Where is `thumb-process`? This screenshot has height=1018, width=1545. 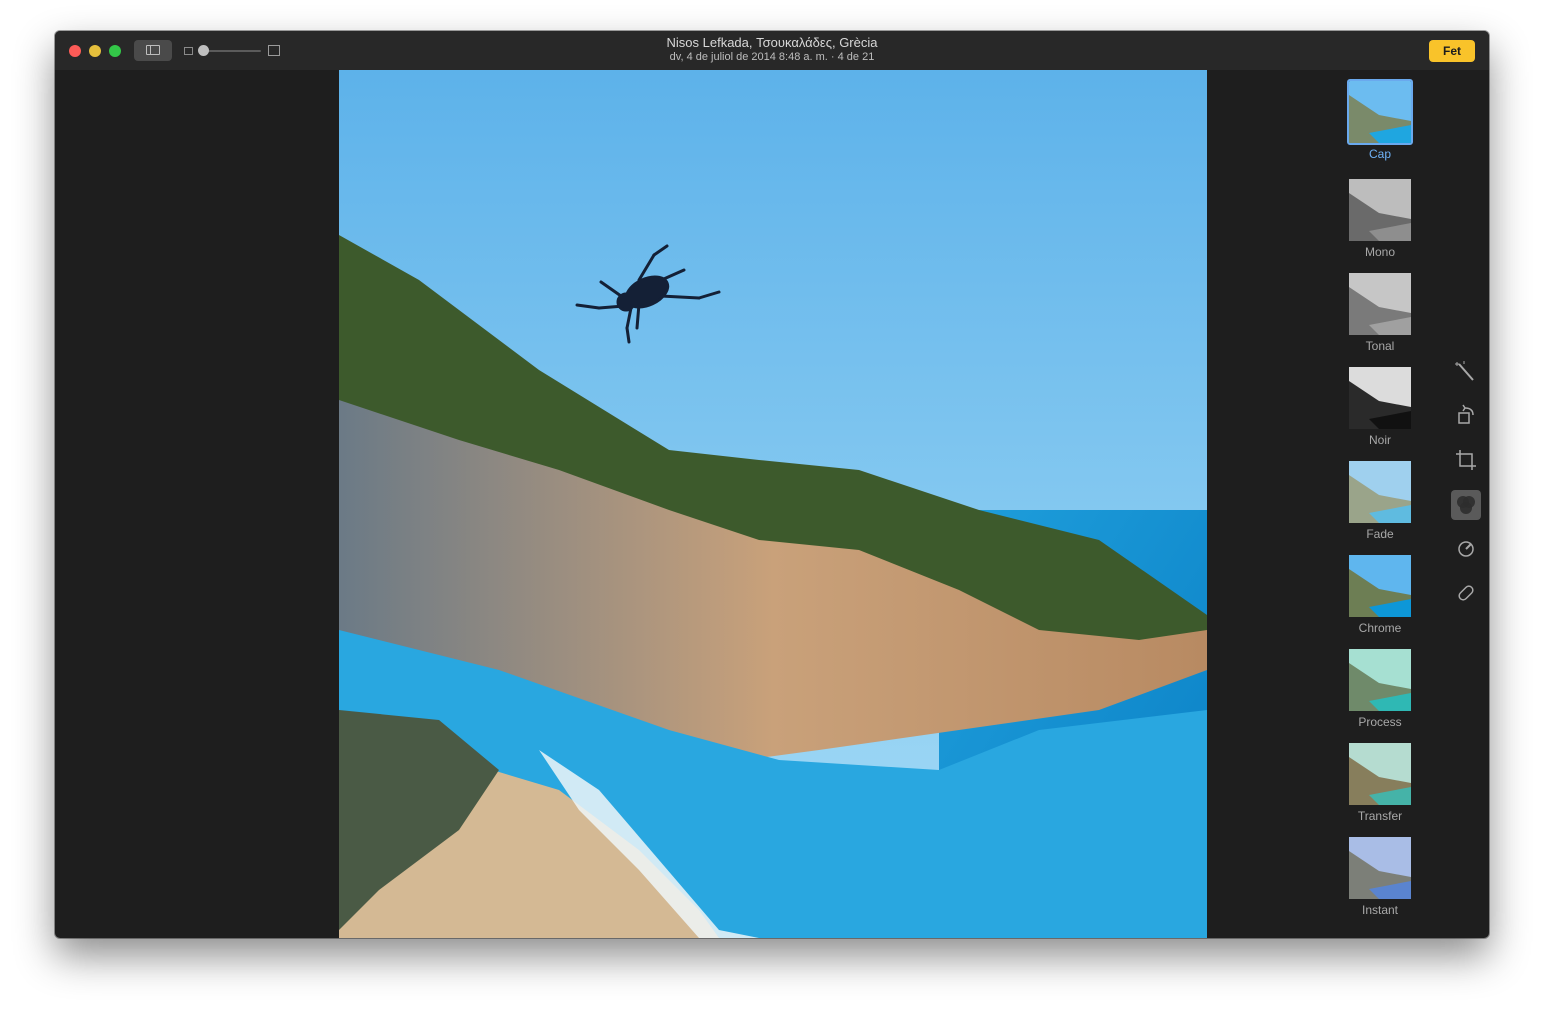 thumb-process is located at coordinates (1380, 680).